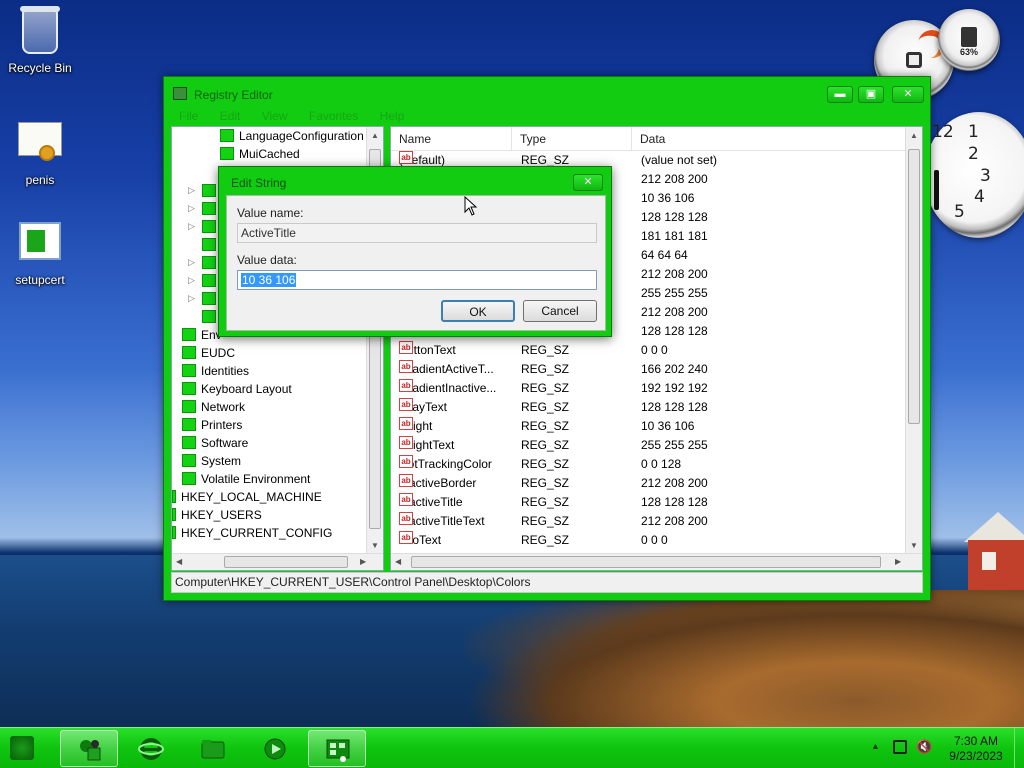 This screenshot has height=768, width=1024. What do you see at coordinates (180, 93) in the screenshot?
I see `registry-app-icon` at bounding box center [180, 93].